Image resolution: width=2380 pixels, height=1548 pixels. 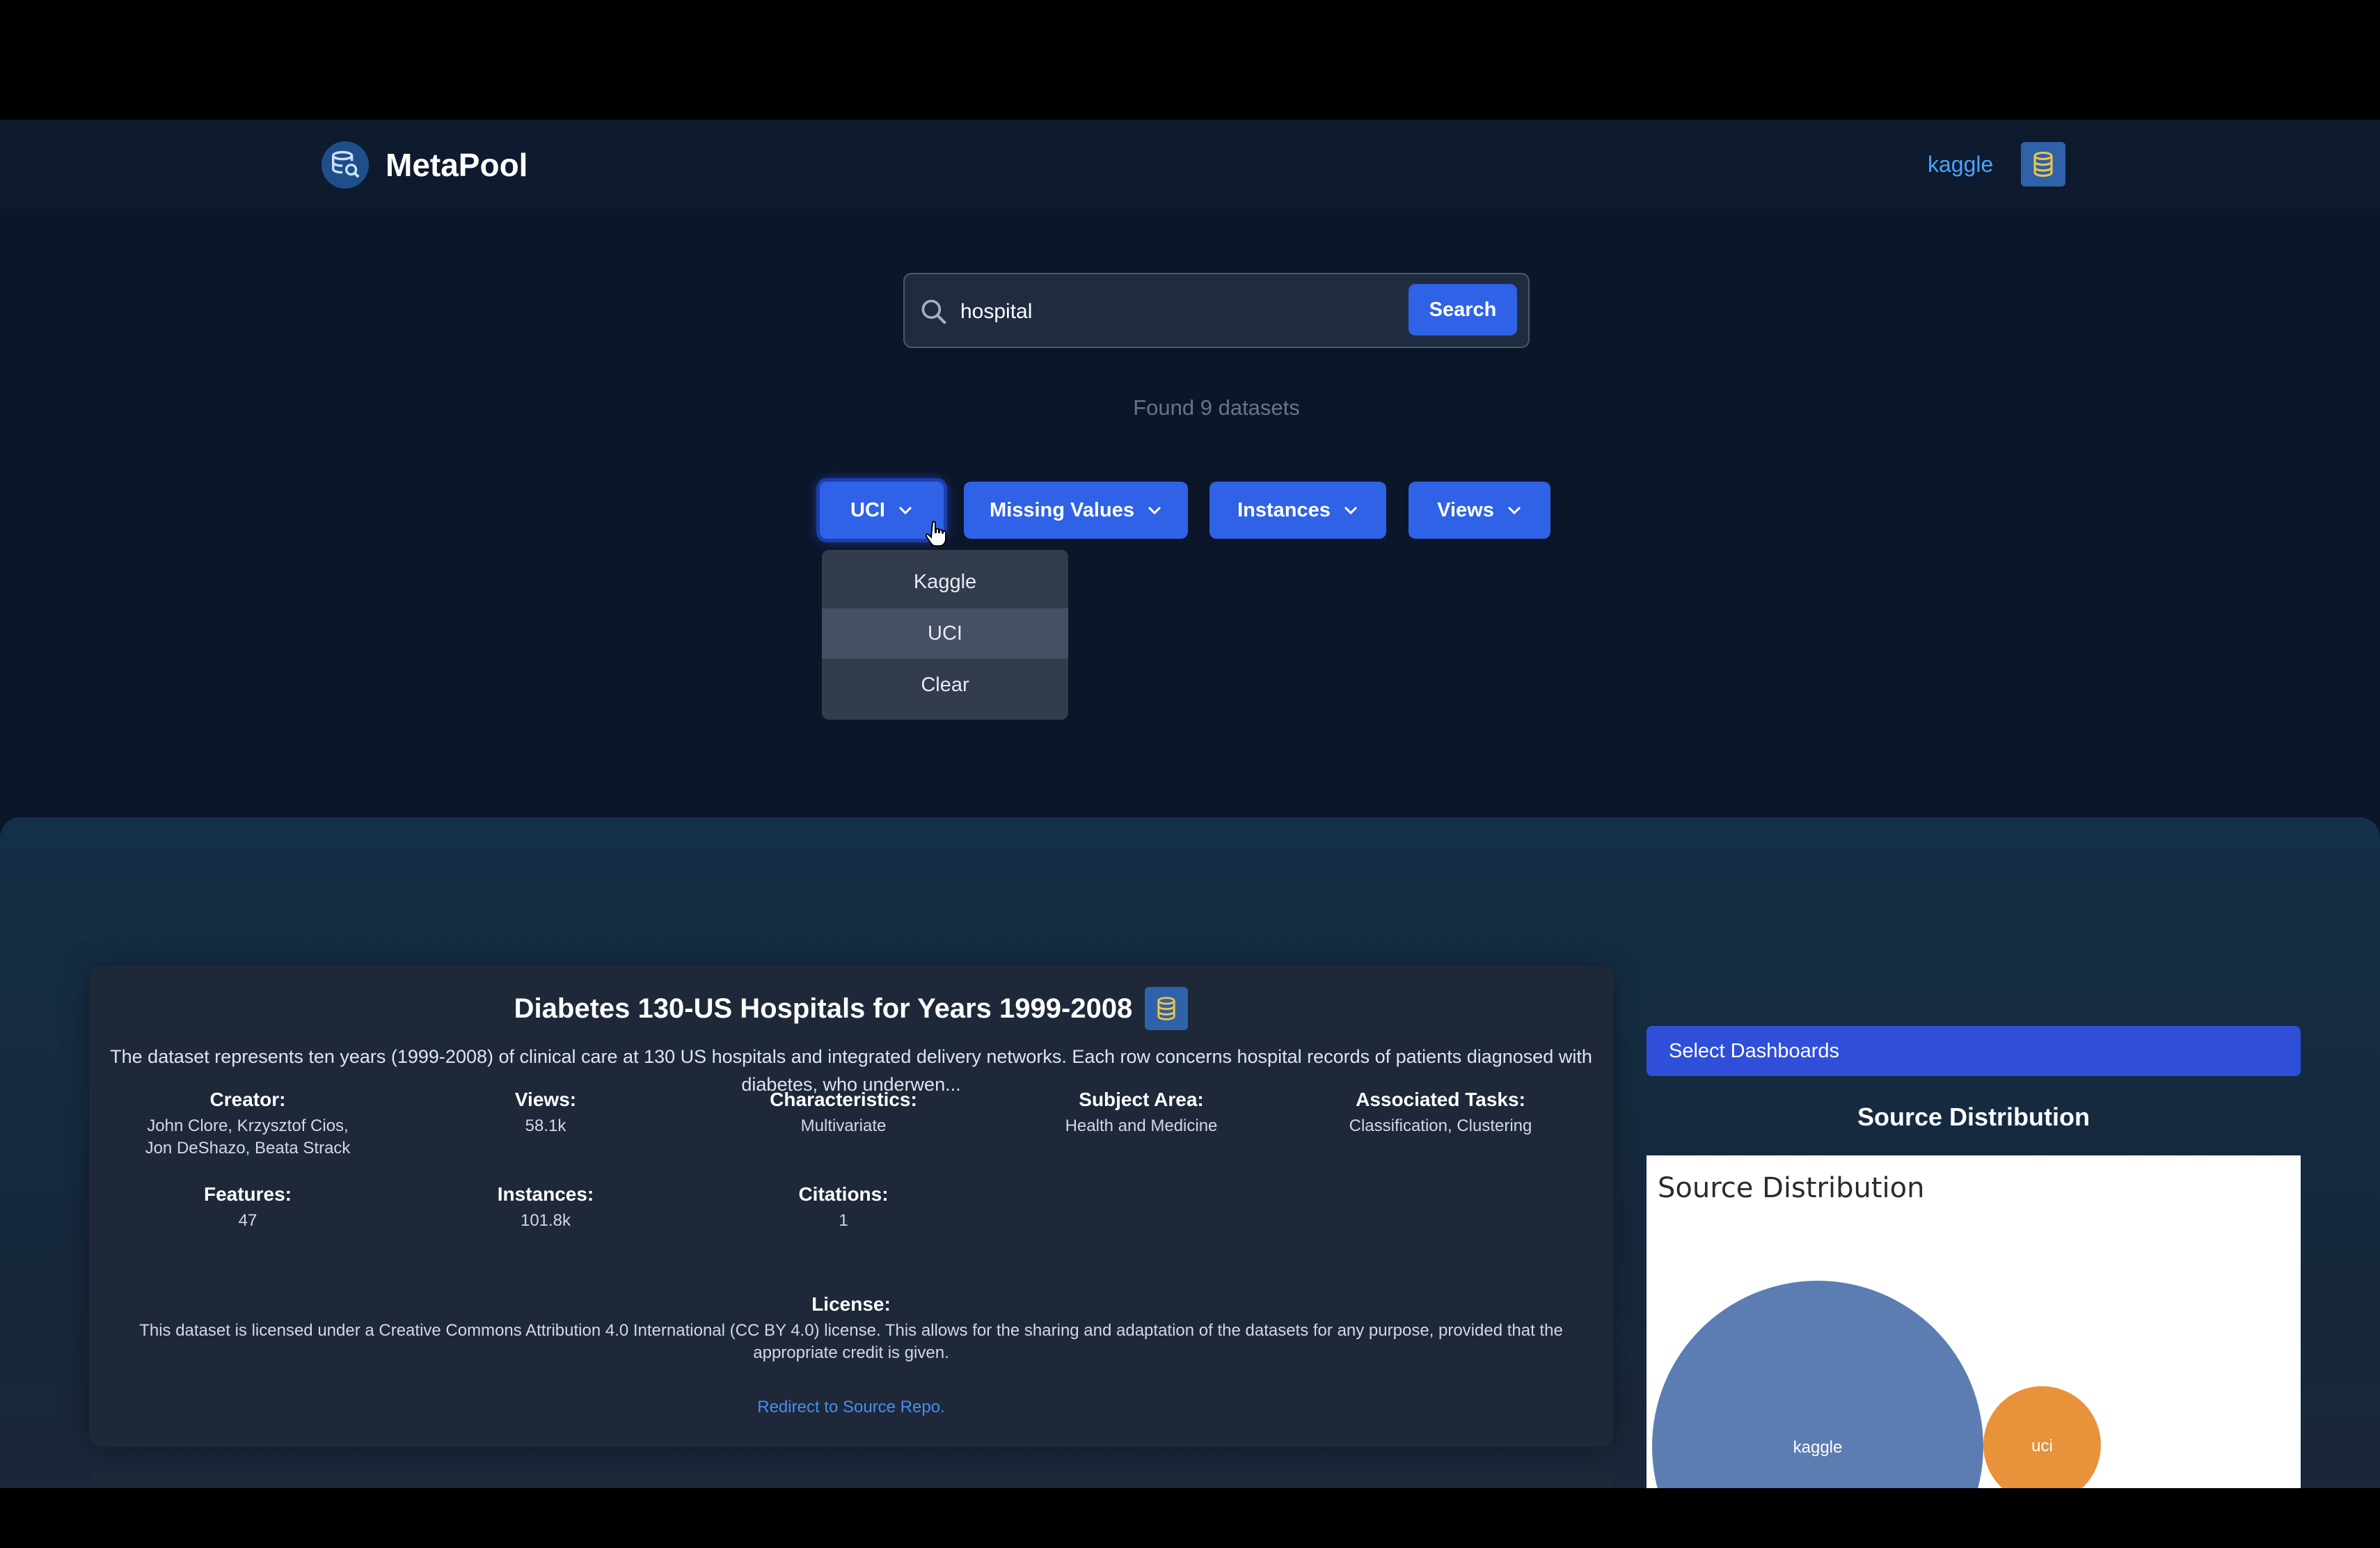 What do you see at coordinates (933, 311) in the screenshot?
I see `search-icon` at bounding box center [933, 311].